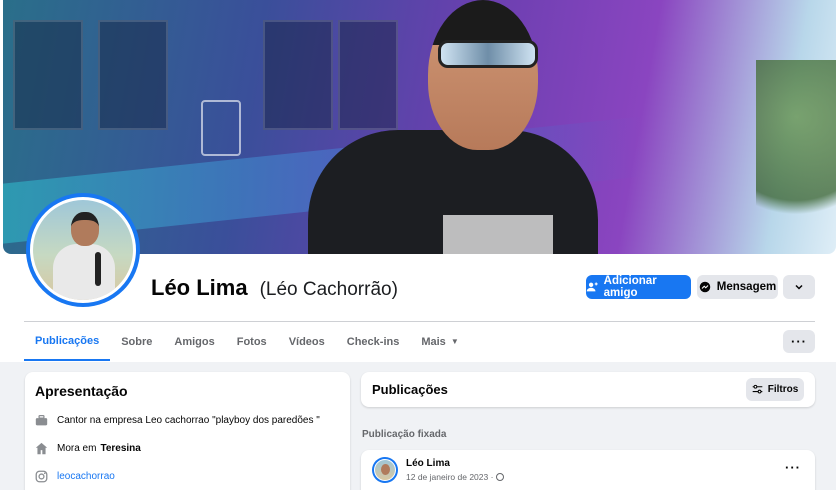 The image size is (836, 490). I want to click on tab-label: Vídeos, so click(306, 341).